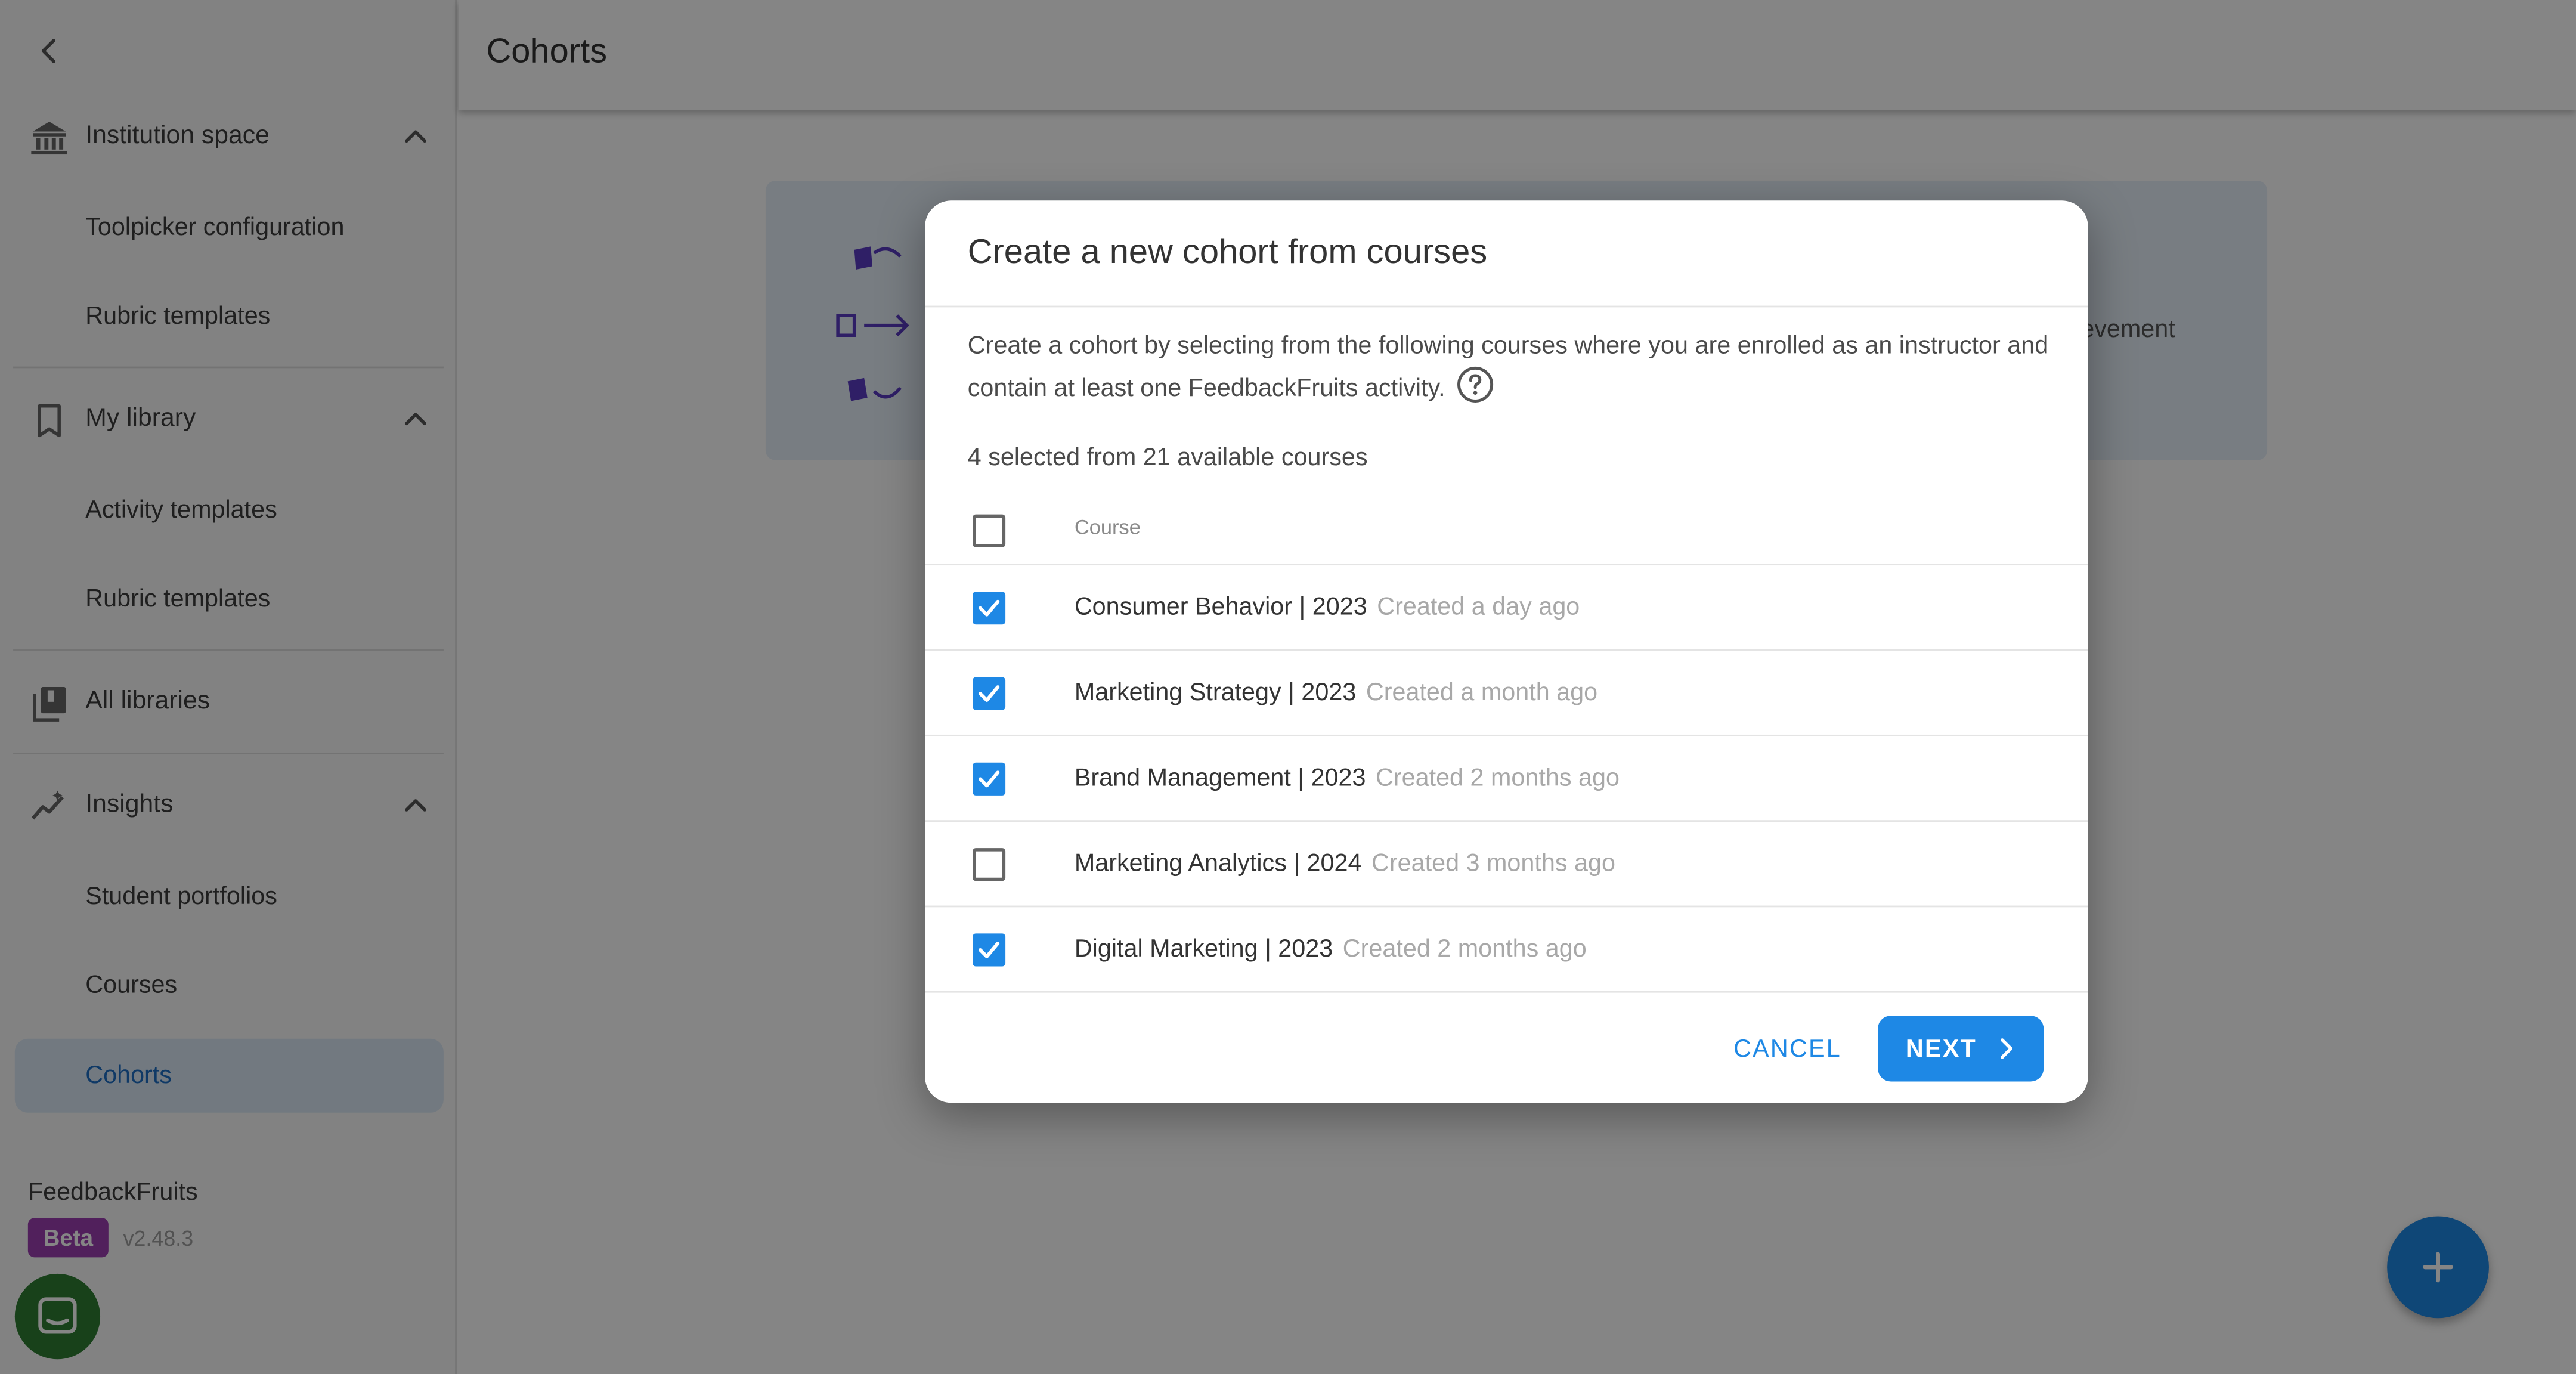 This screenshot has width=2576, height=1374. I want to click on column-header-course: Course, so click(1107, 527).